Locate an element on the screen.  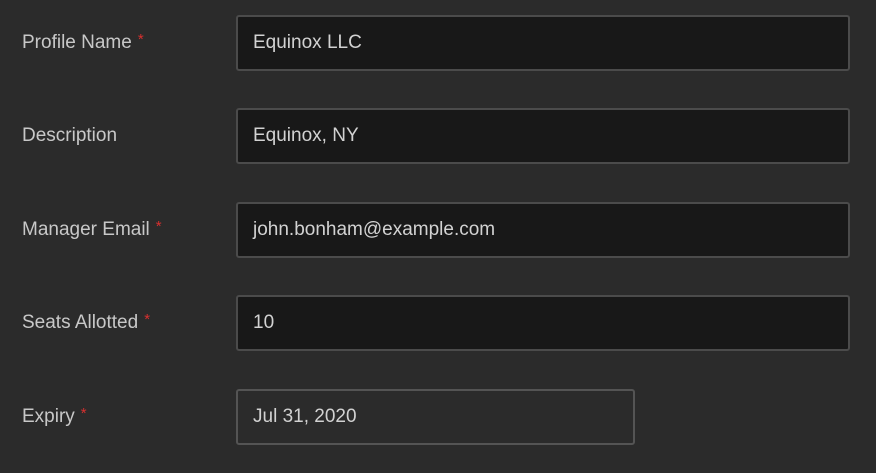
manager-email-row: Manager Email * john.bonham@example.com is located at coordinates (438, 230).